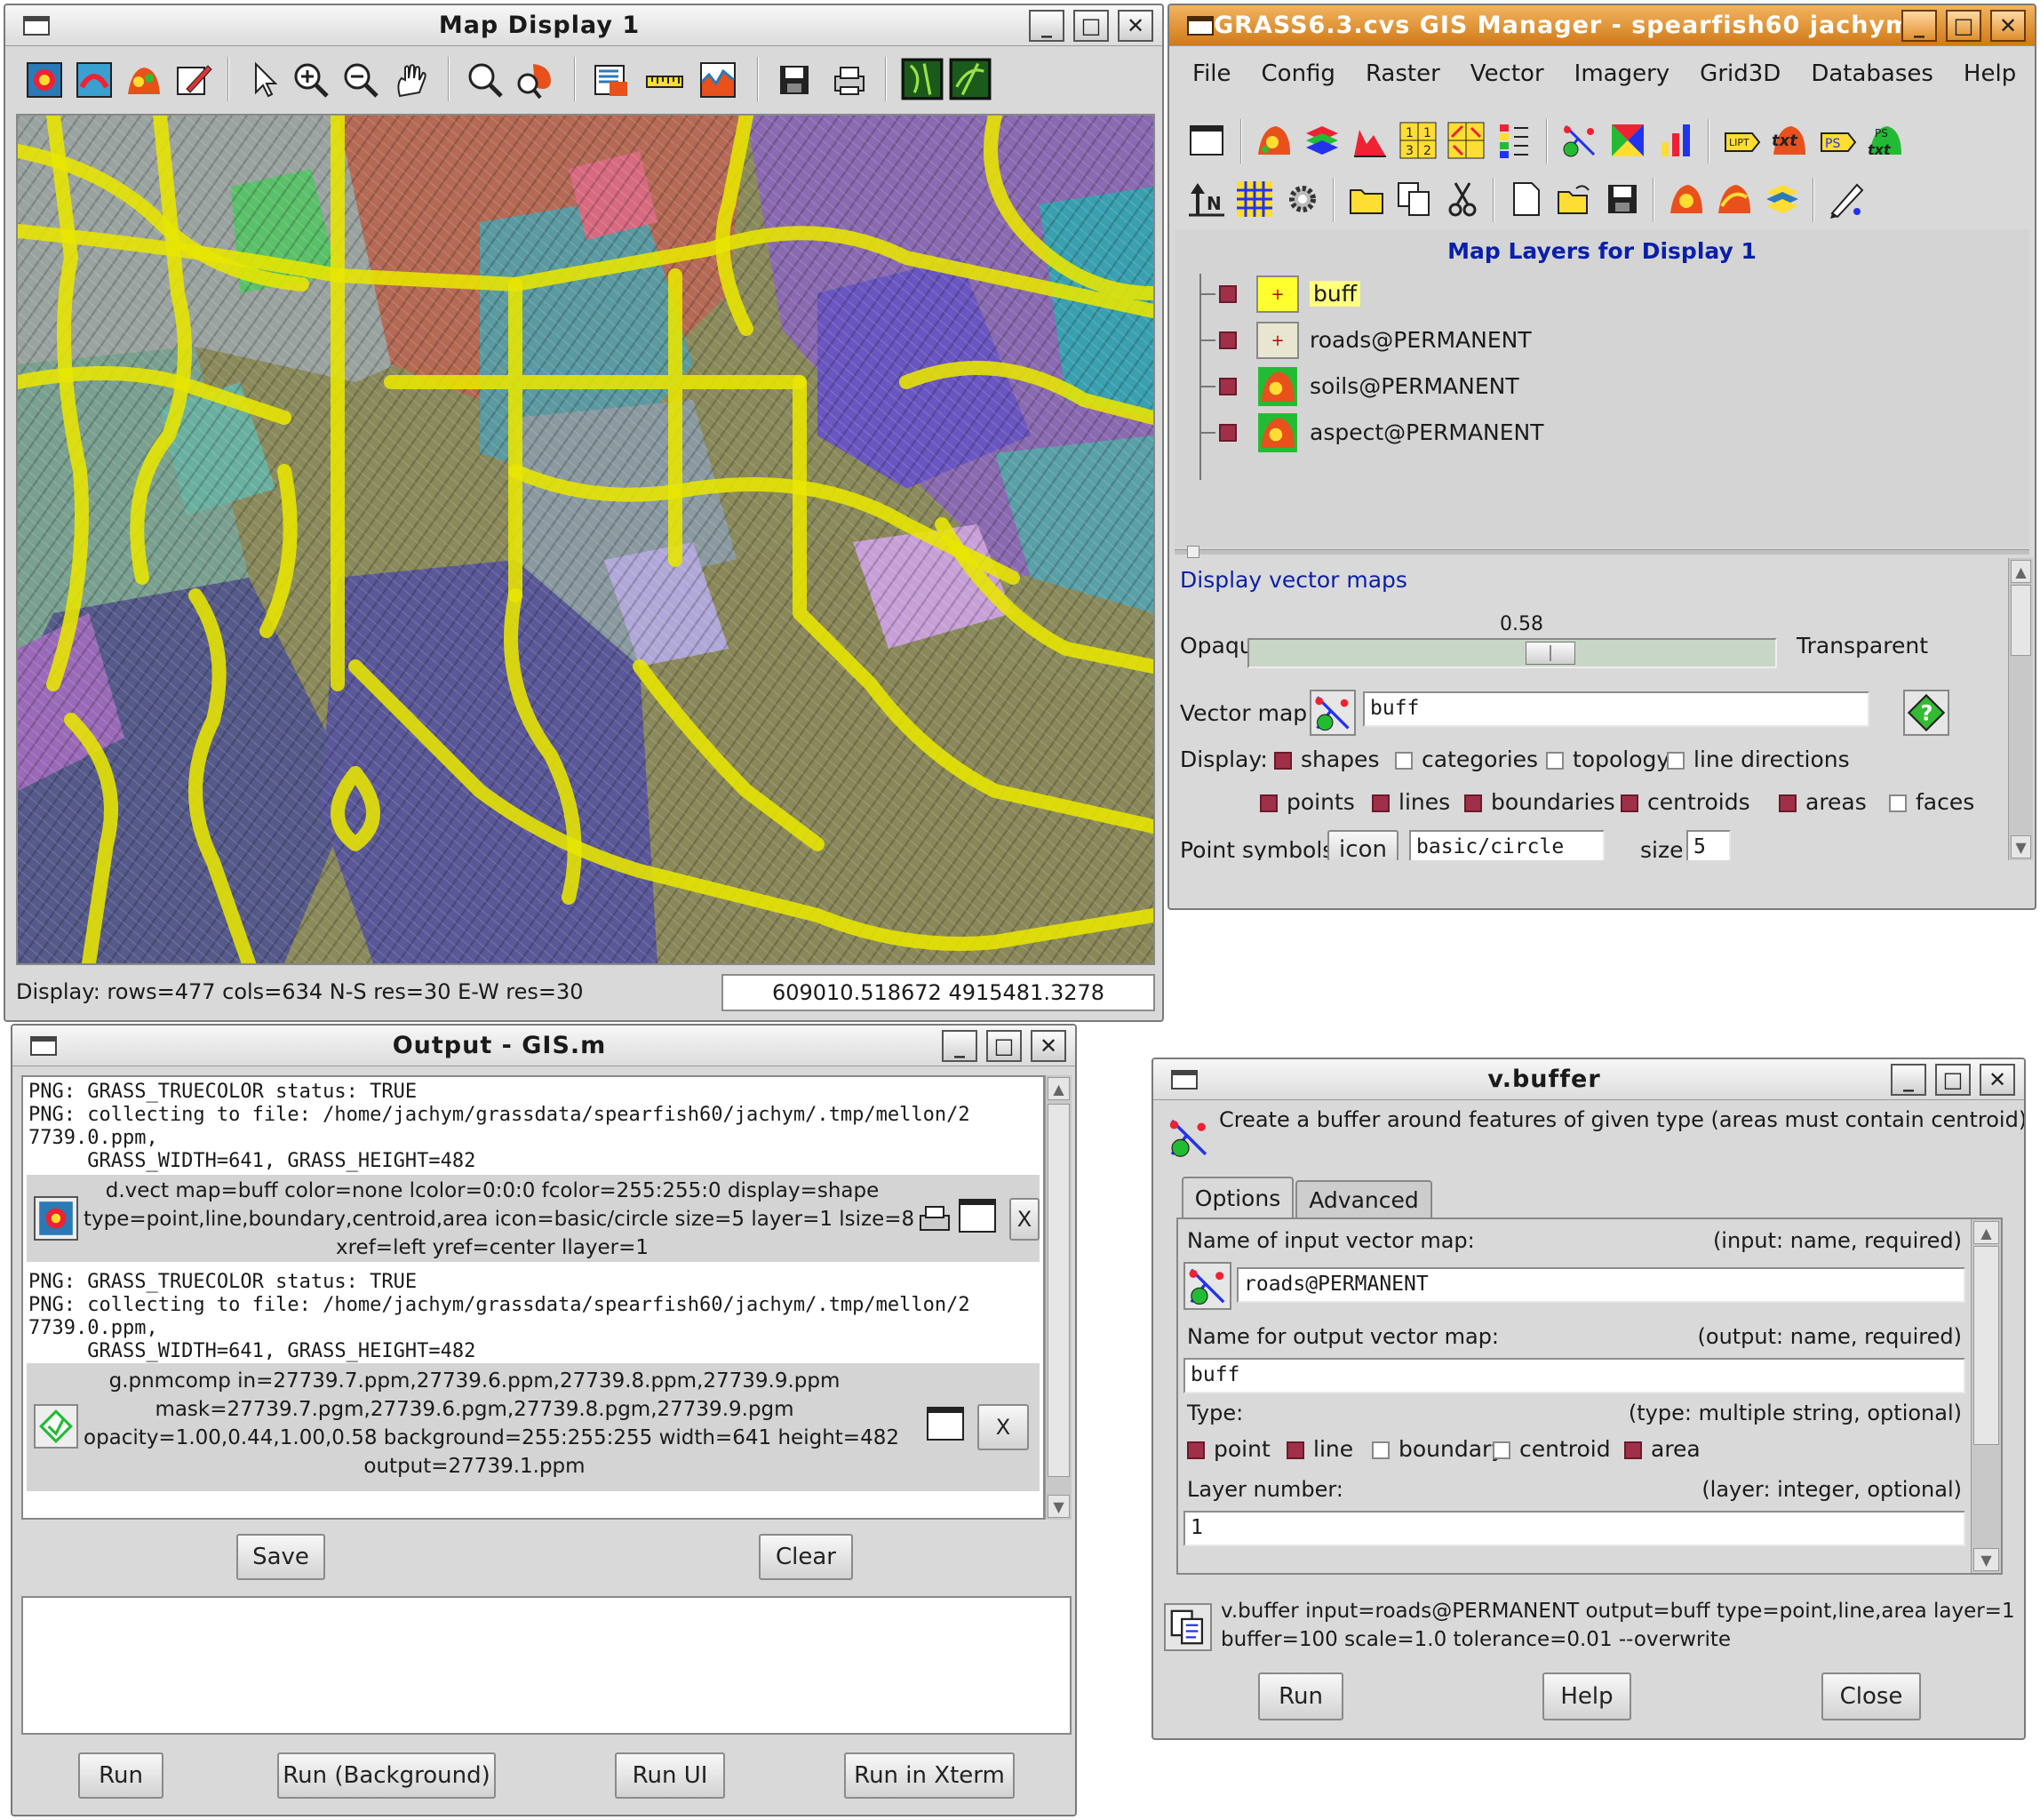 This screenshot has height=1820, width=2040. Describe the element at coordinates (1274, 140) in the screenshot. I see `add-raster-icon` at that location.